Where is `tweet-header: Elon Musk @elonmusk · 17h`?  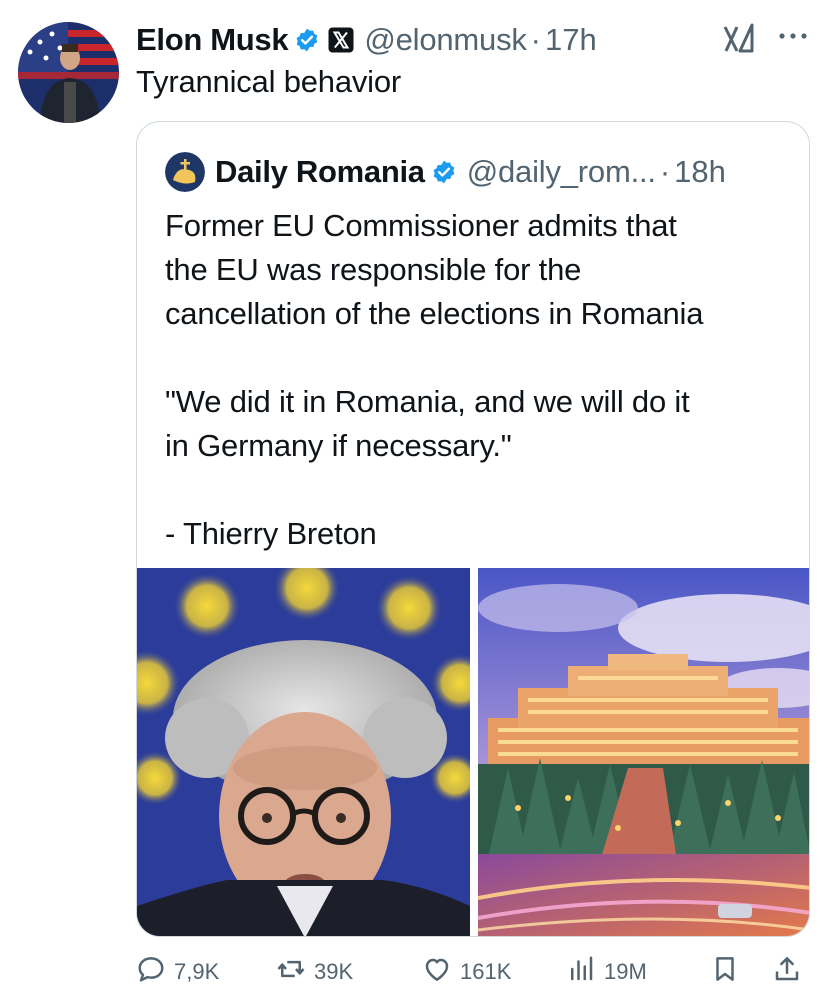
tweet-header: Elon Musk @elonmusk · 17h is located at coordinates (366, 40).